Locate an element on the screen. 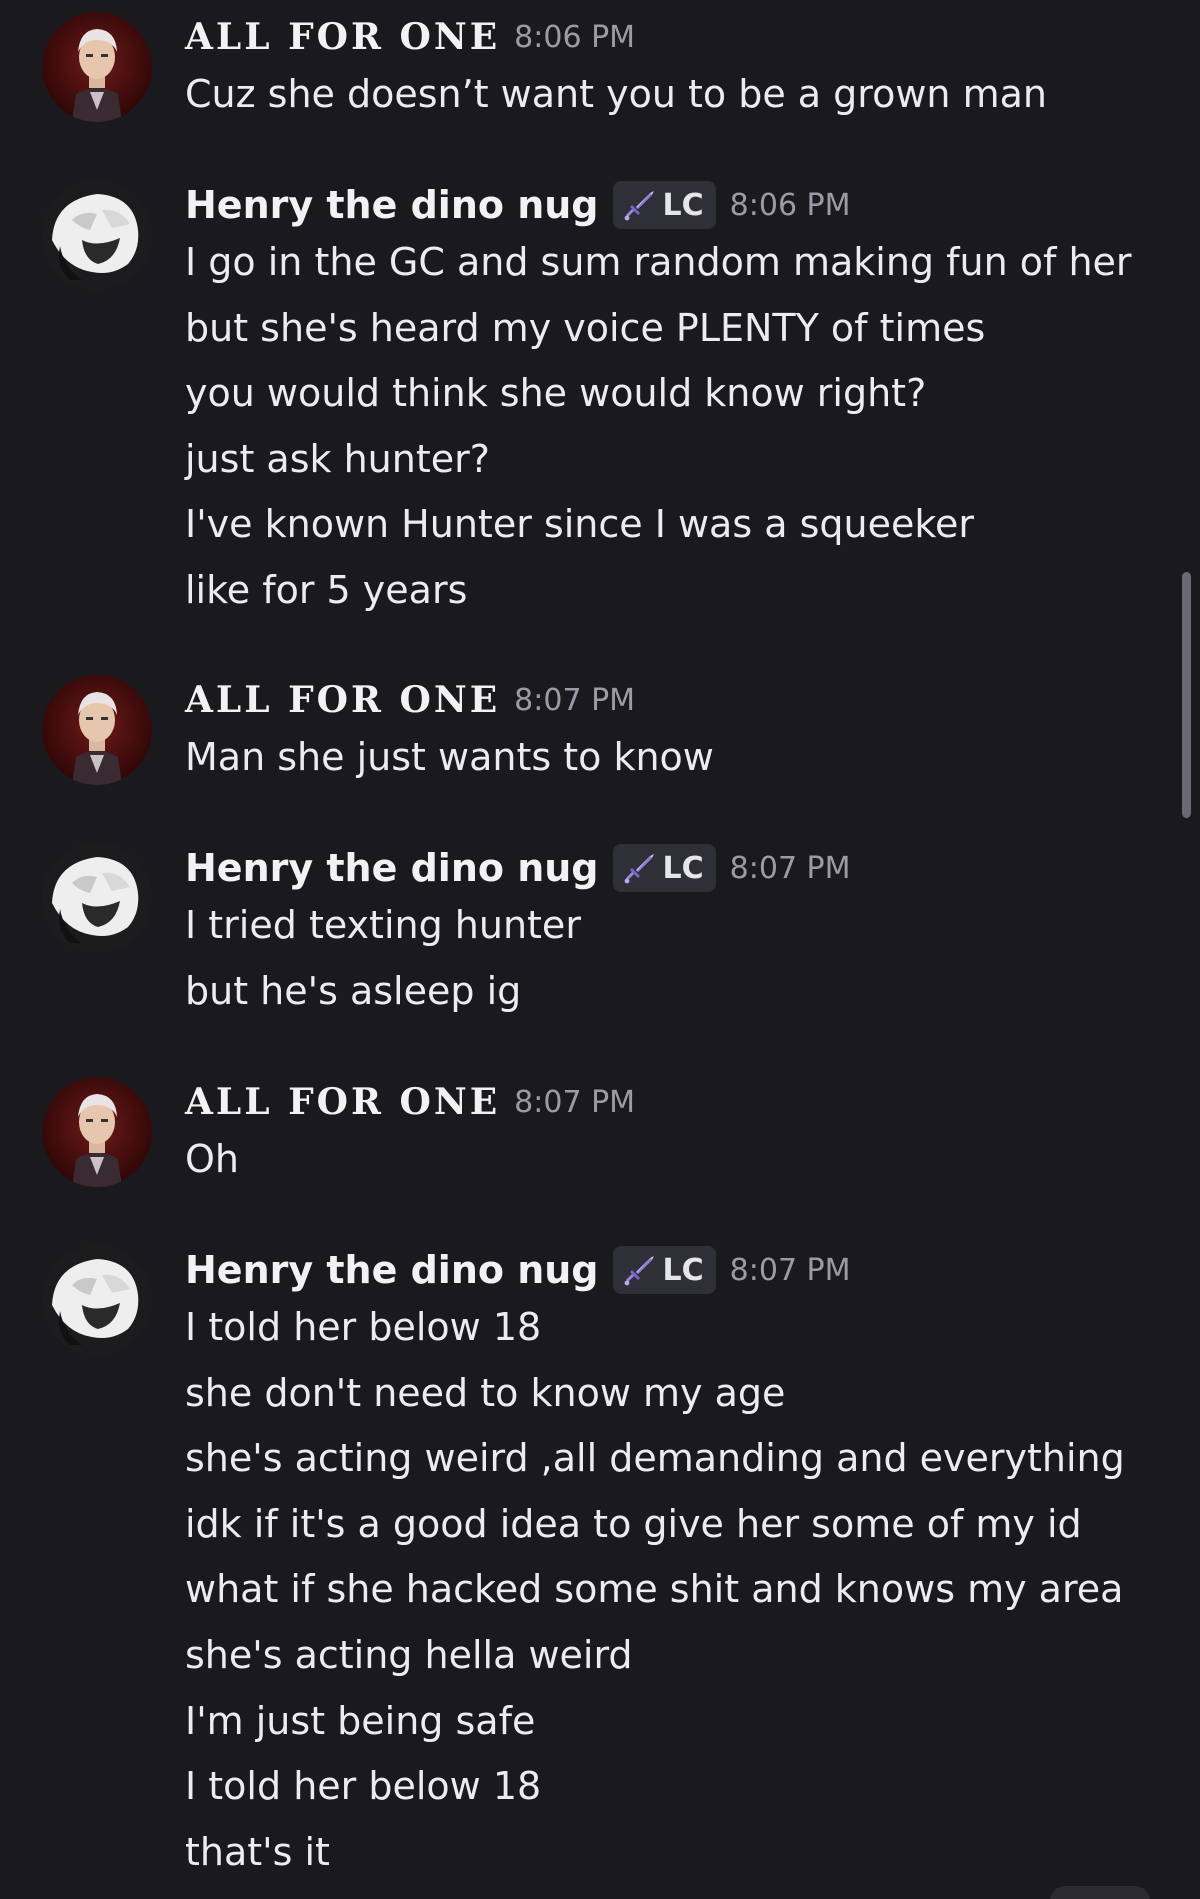  message-text: you would think she would know right? is located at coordinates (556, 393).